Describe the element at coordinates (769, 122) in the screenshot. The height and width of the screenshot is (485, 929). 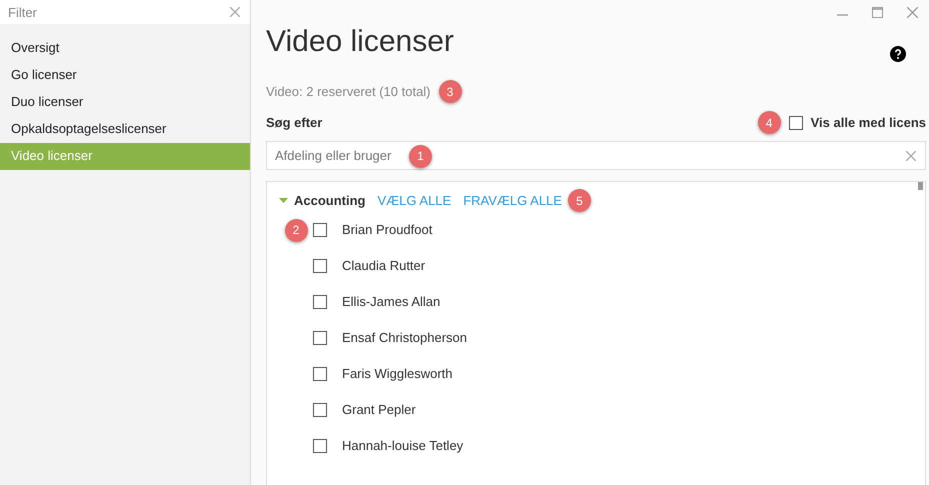
I see `callout-marker: 4` at that location.